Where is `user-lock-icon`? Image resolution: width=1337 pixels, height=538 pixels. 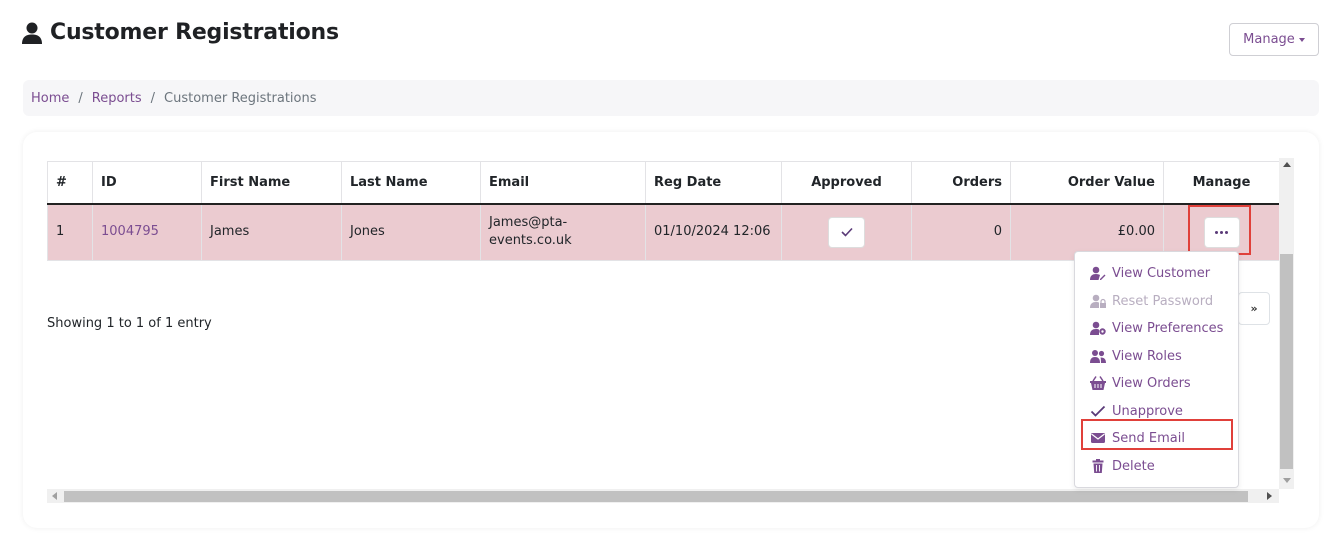
user-lock-icon is located at coordinates (1098, 301).